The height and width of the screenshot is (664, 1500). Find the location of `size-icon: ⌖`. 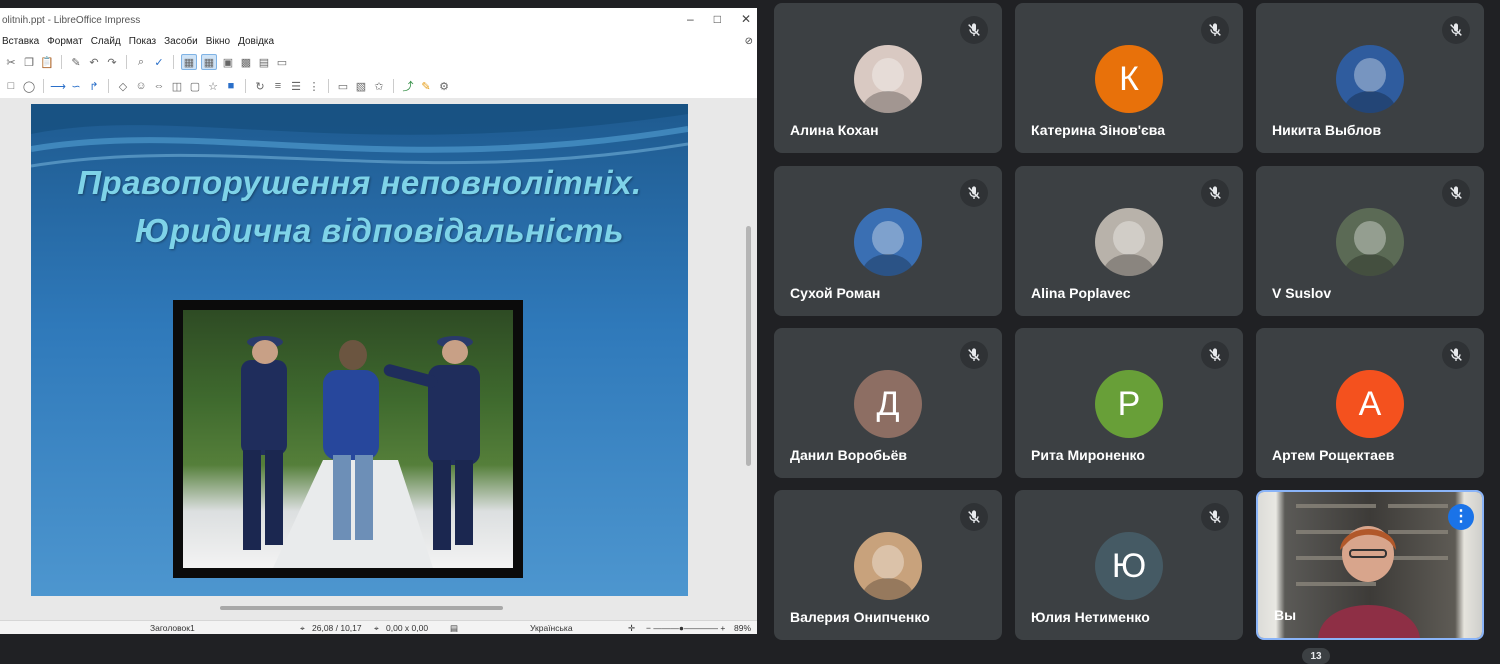

size-icon: ⌖ is located at coordinates (376, 628).